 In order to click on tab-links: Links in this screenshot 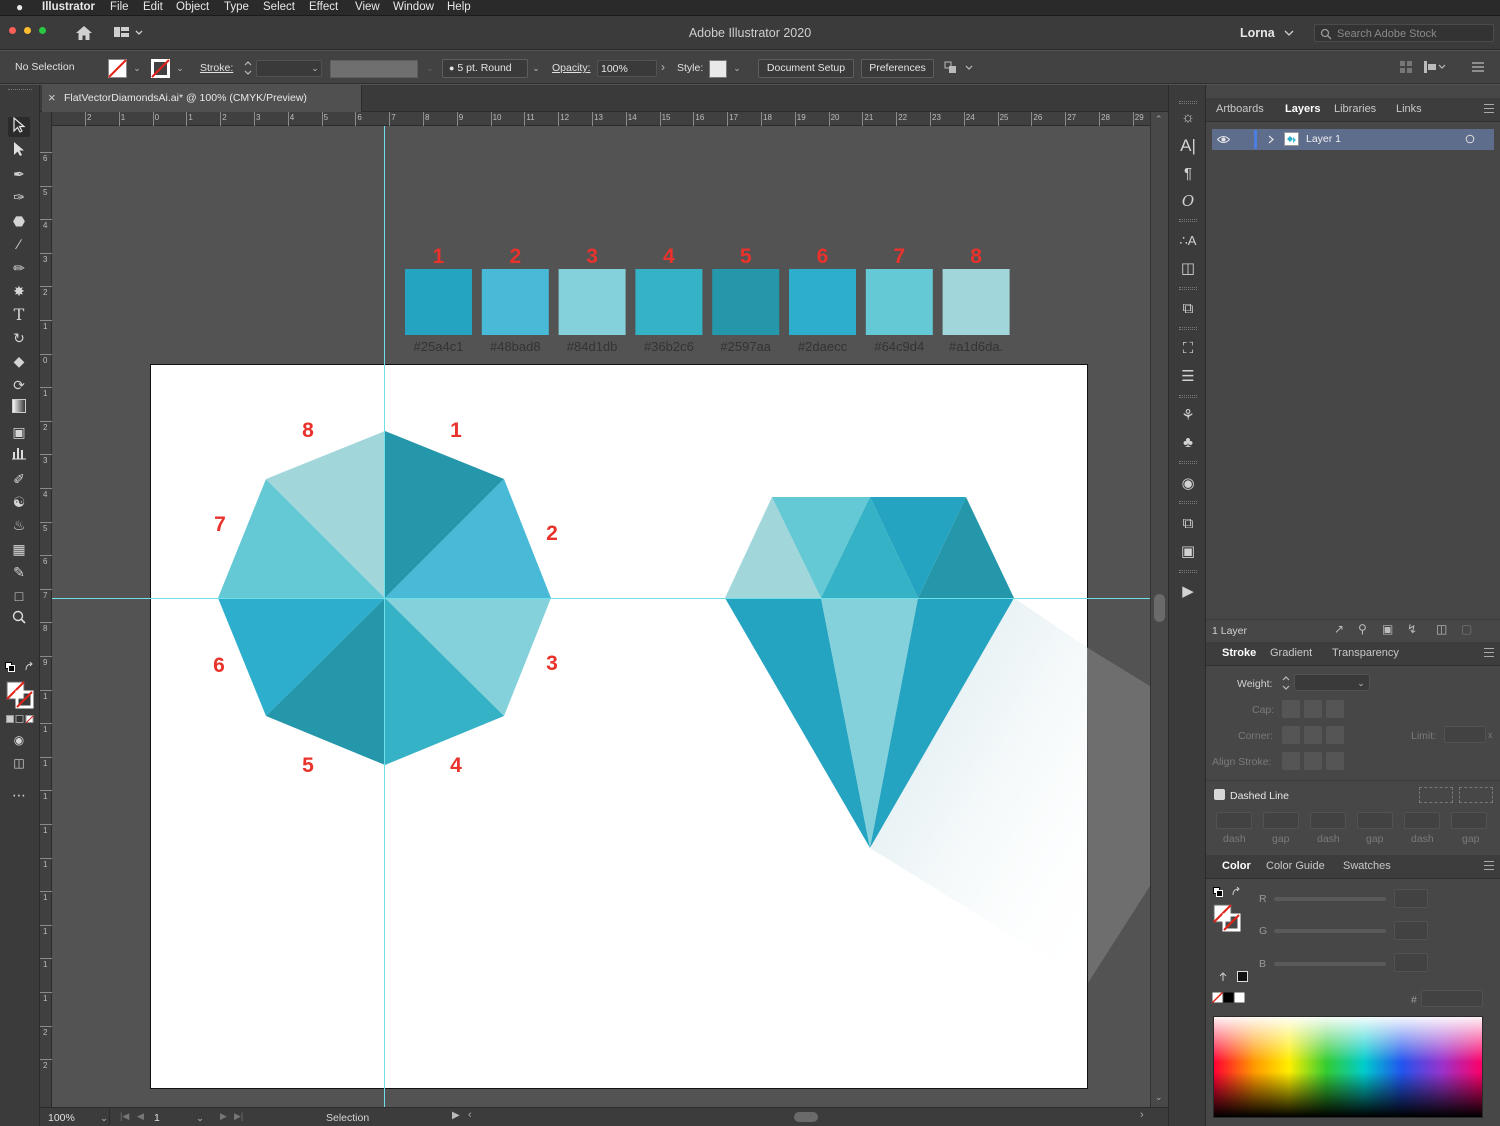, I will do `click(1409, 109)`.